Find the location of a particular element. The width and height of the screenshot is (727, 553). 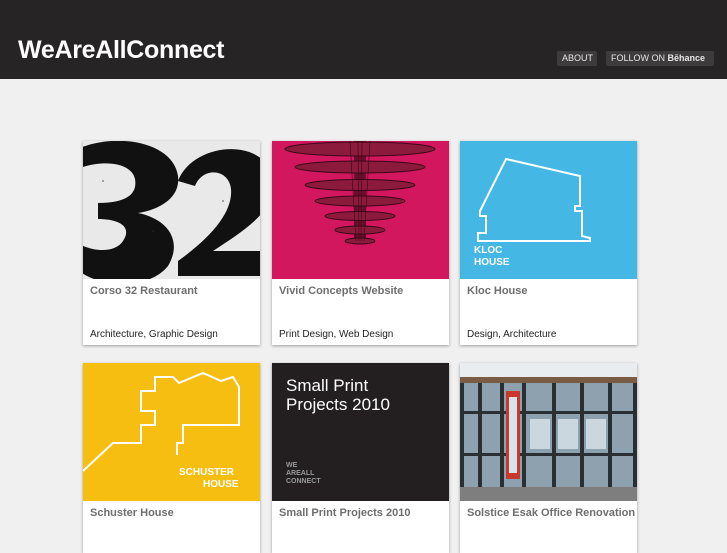

project-title: Small Print Projects 2010 is located at coordinates (344, 513).